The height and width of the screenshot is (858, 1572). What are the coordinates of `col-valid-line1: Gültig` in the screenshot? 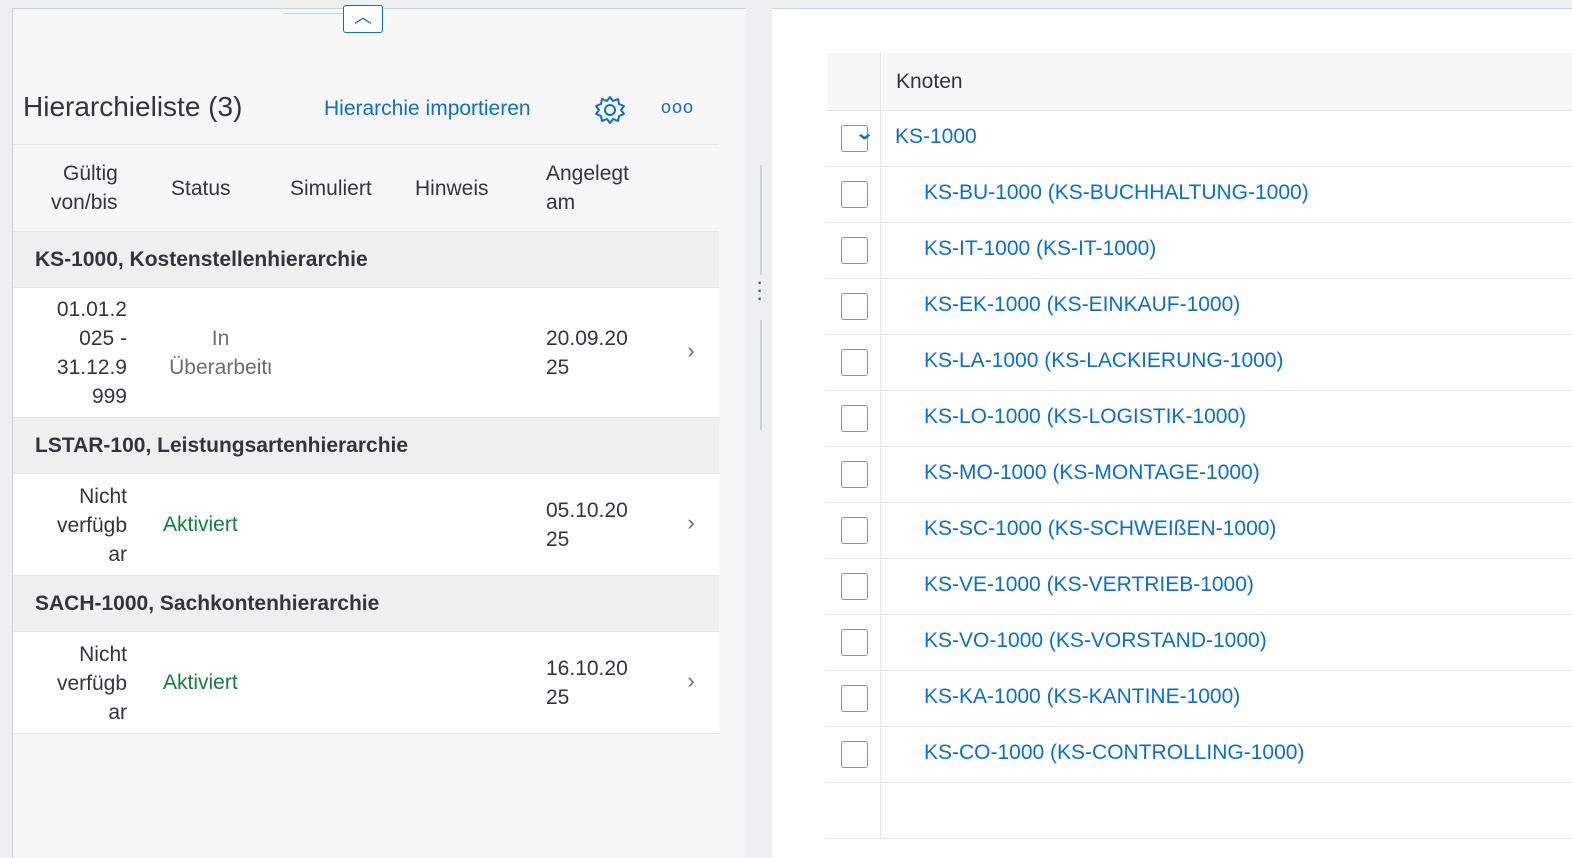 It's located at (90, 173).